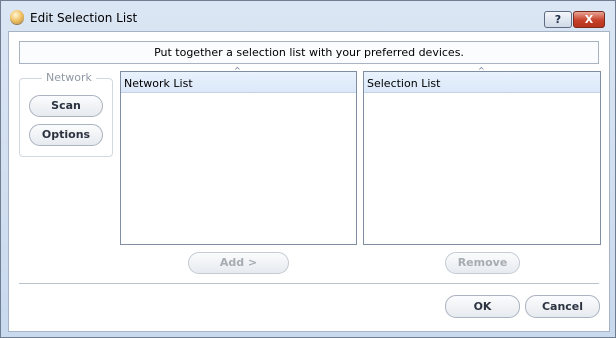 Image resolution: width=616 pixels, height=338 pixels. I want to click on ok-button: OK, so click(482, 306).